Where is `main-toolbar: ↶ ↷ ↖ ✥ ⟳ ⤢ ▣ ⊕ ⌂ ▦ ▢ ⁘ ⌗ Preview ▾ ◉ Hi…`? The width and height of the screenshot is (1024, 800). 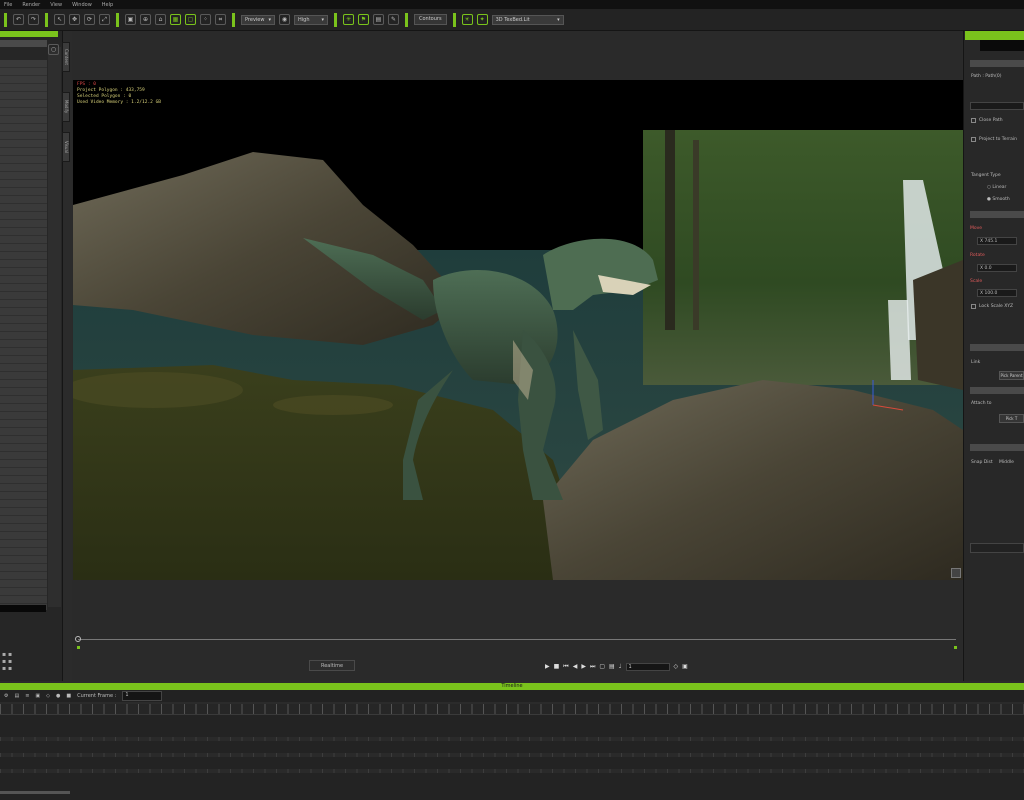 main-toolbar: ↶ ↷ ↖ ✥ ⟳ ⤢ ▣ ⊕ ⌂ ▦ ▢ ⁘ ⌗ Preview ▾ ◉ Hi… is located at coordinates (512, 20).